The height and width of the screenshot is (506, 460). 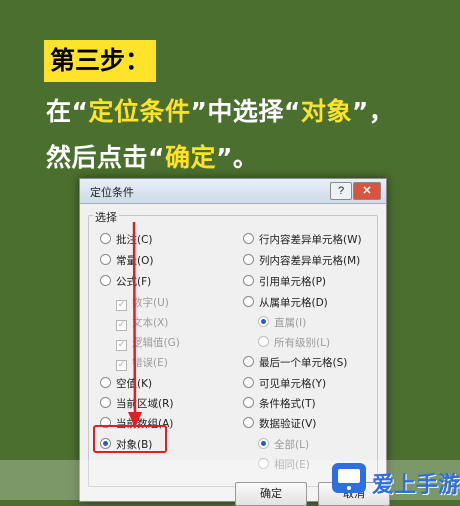 What do you see at coordinates (135, 324) in the screenshot?
I see `annotation-arrow-icon` at bounding box center [135, 324].